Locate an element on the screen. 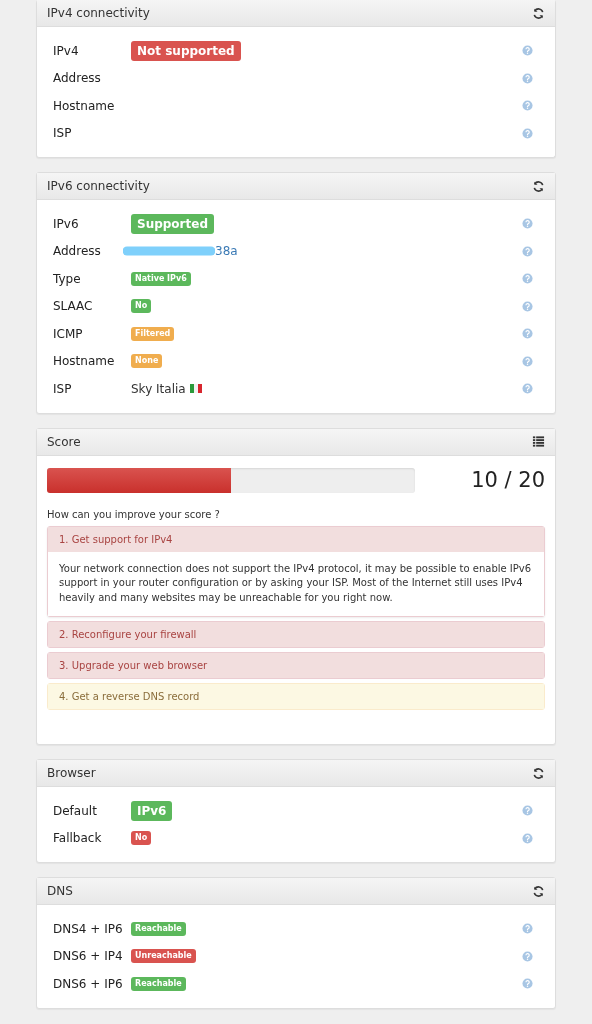 The width and height of the screenshot is (592, 1024). status-badge: None is located at coordinates (147, 361).